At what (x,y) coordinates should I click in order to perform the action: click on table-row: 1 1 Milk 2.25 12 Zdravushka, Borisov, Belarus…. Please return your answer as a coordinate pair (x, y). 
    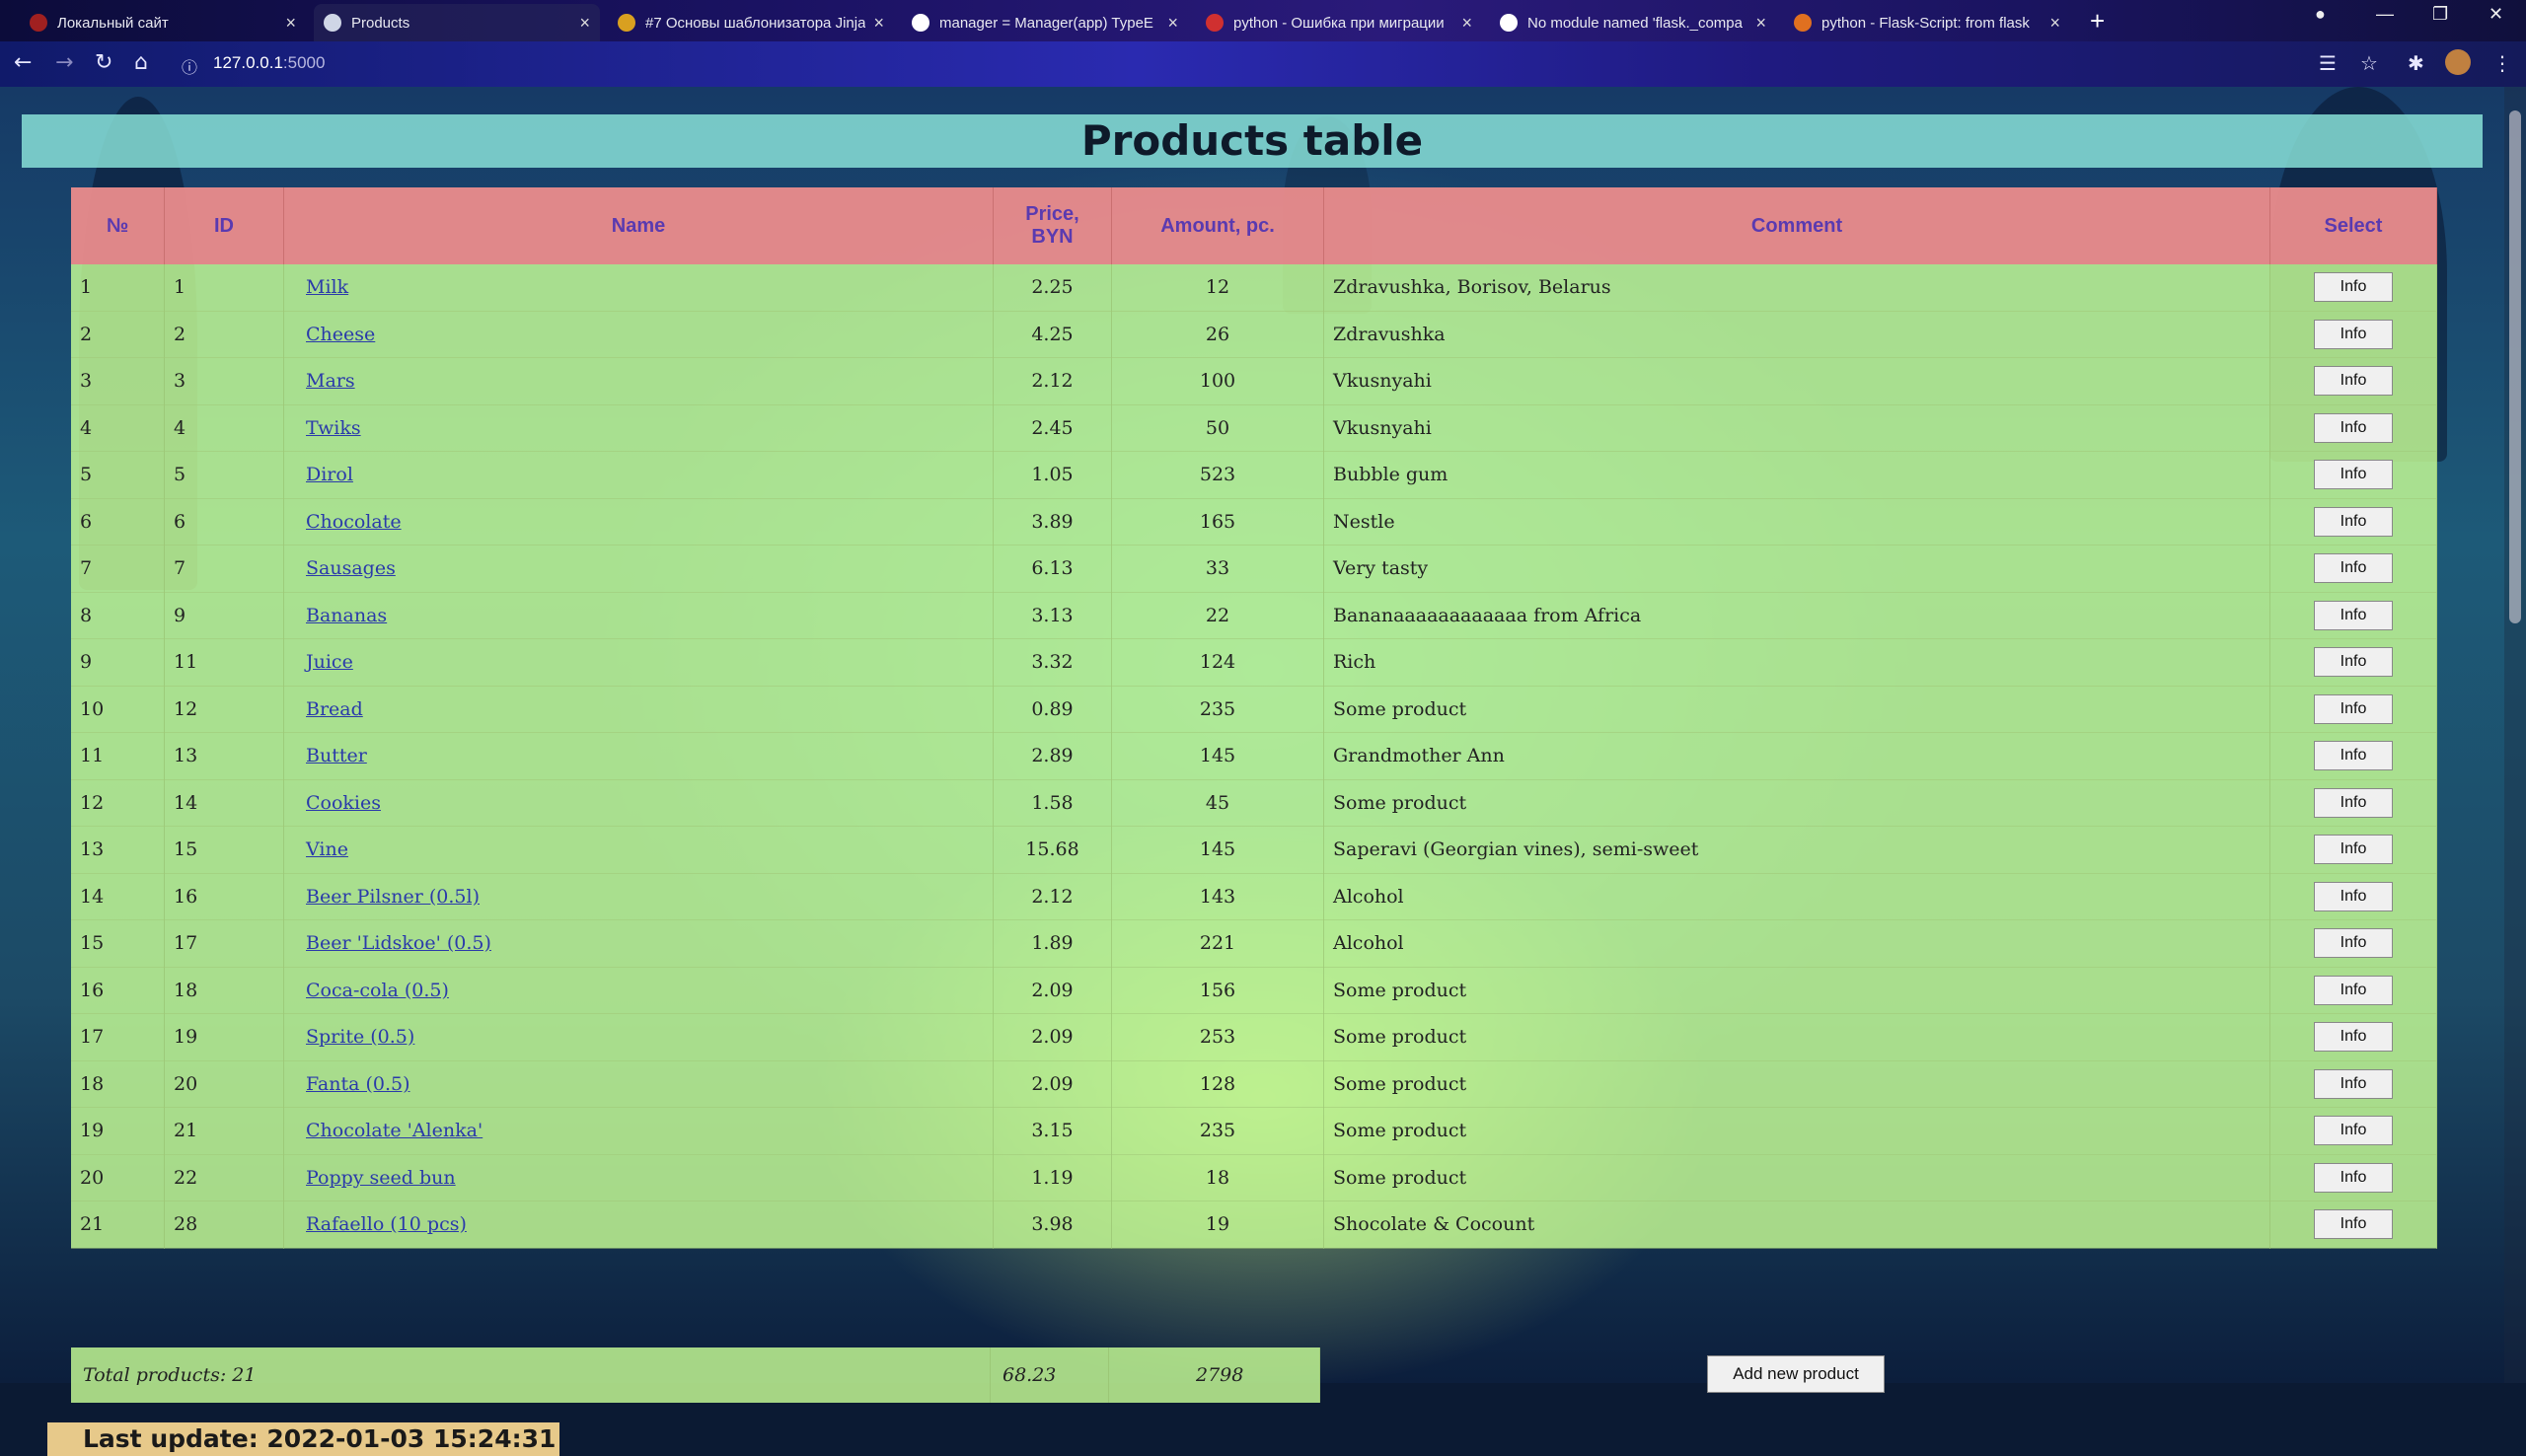
    Looking at the image, I should click on (1254, 288).